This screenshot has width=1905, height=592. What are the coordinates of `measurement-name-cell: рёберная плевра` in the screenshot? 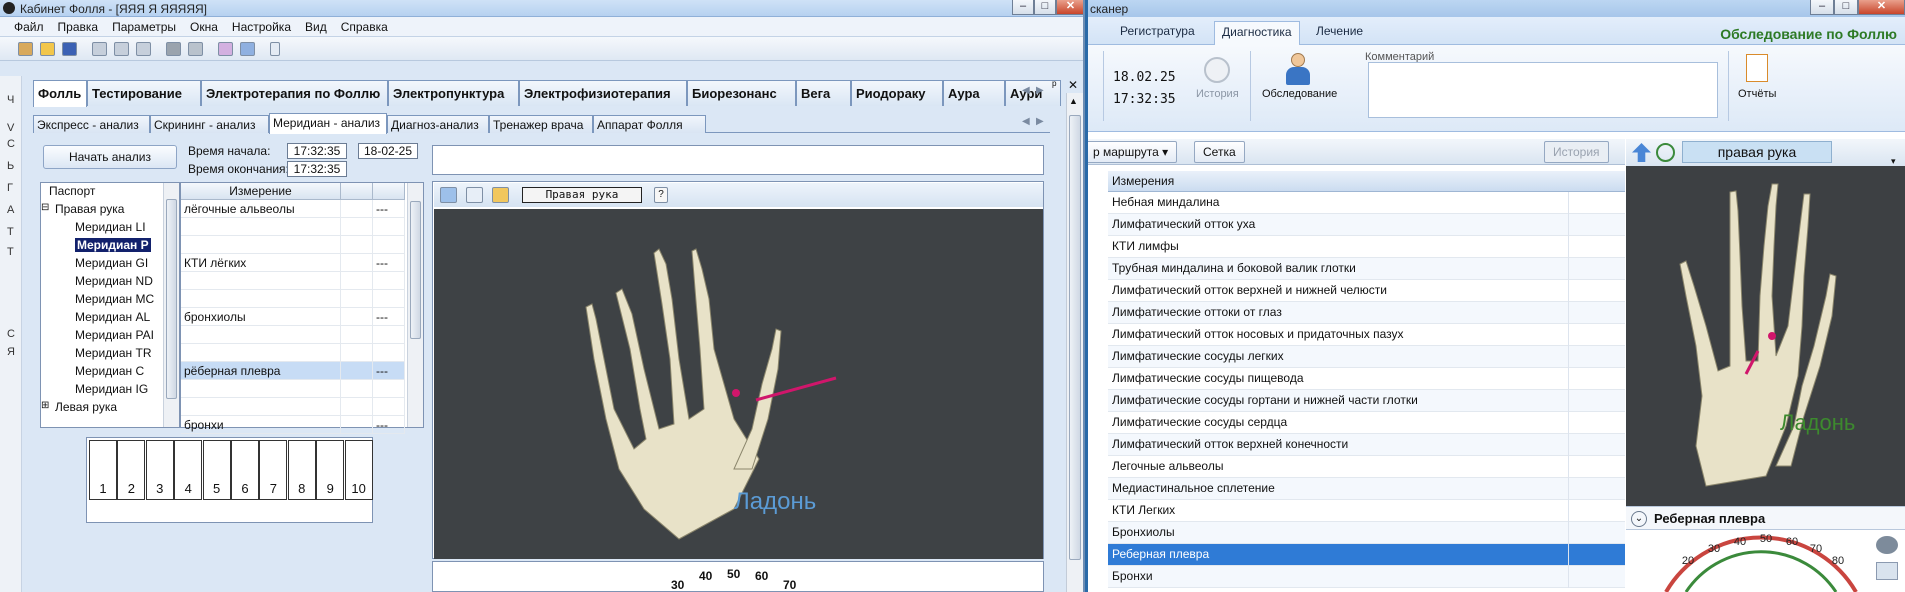 It's located at (261, 371).